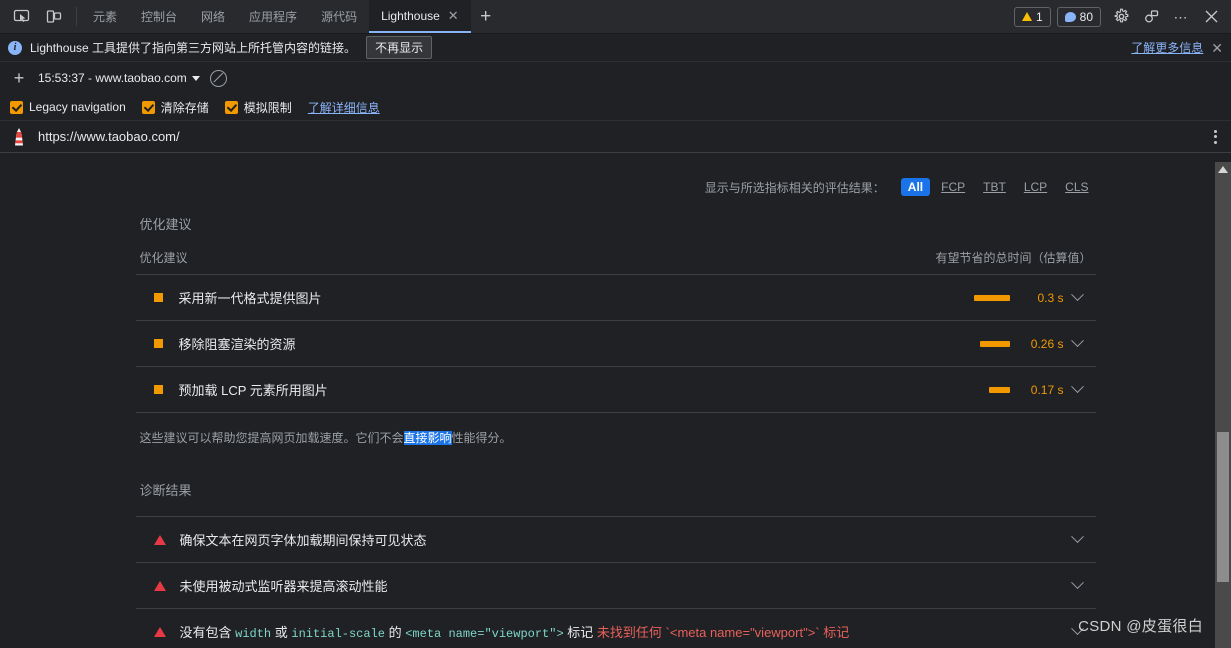 The width and height of the screenshot is (1231, 648). Describe the element at coordinates (1032, 16) in the screenshot. I see `warning-count-badge: 1` at that location.